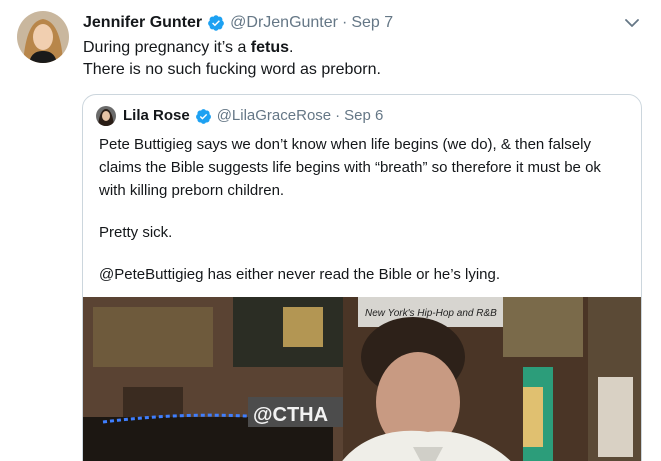 This screenshot has width=661, height=461. I want to click on tweet-text-line1: During pregnancy it’s a fetus., so click(188, 47).